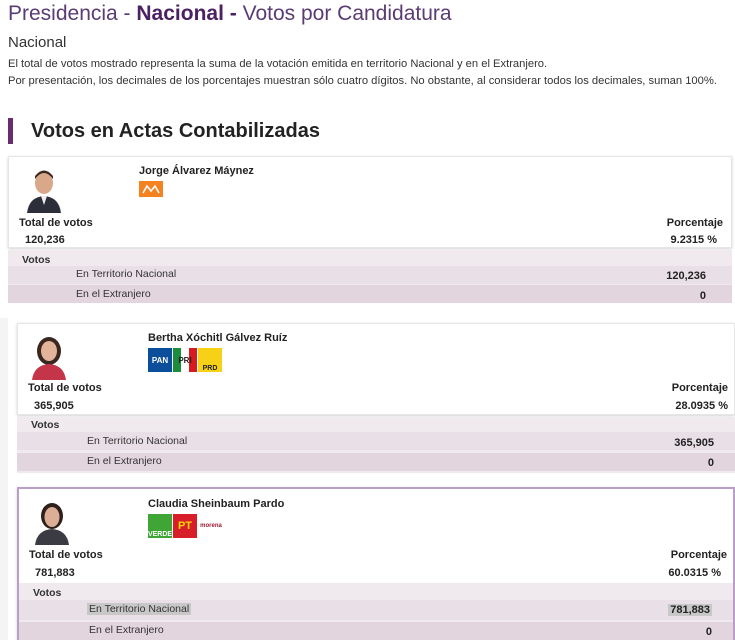 This screenshot has height=640, width=735. I want to click on verde-icon: VERDE, so click(160, 526).